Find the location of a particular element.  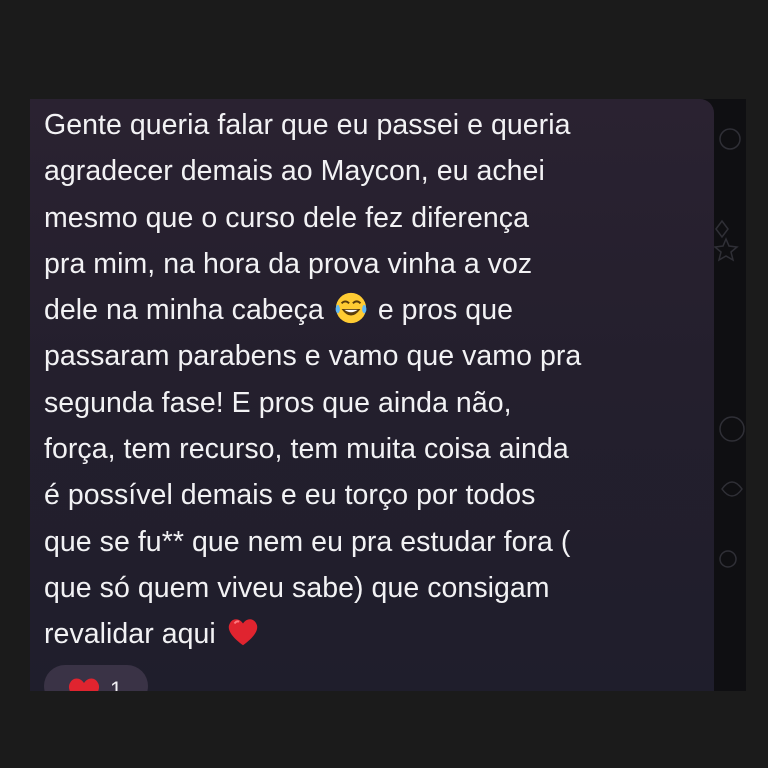

message-line: segunda fase! E pros que ainda não, is located at coordinates (278, 402).